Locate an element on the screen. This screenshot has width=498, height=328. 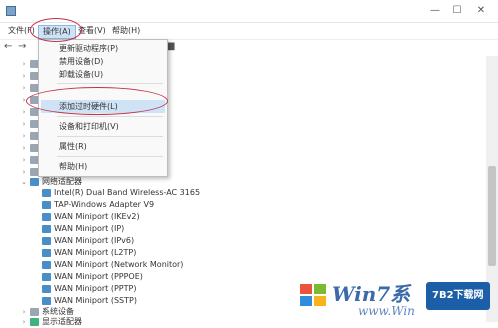
adapter-row: WAN Miniport (L2TP) is located at coordinates (242, 253).